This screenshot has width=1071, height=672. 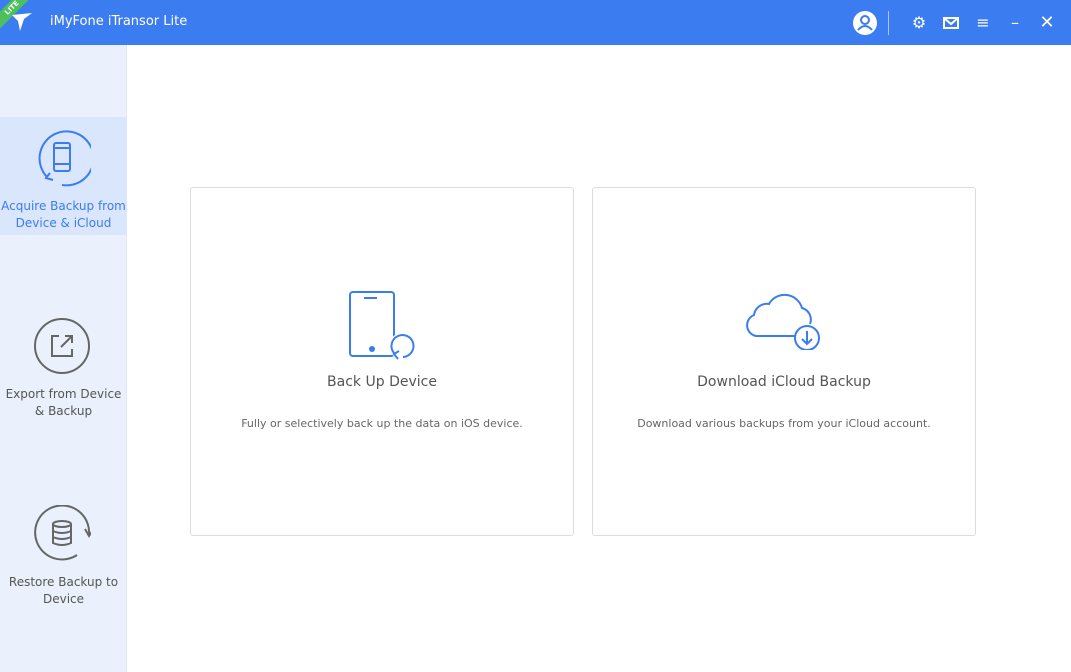 I want to click on divider, so click(x=888, y=22).